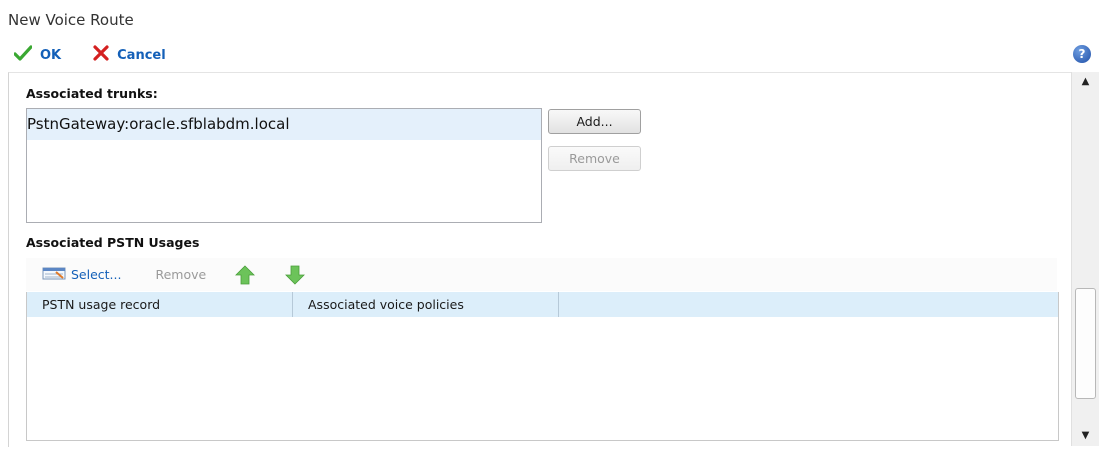  What do you see at coordinates (51, 55) in the screenshot?
I see `ok-label: OK` at bounding box center [51, 55].